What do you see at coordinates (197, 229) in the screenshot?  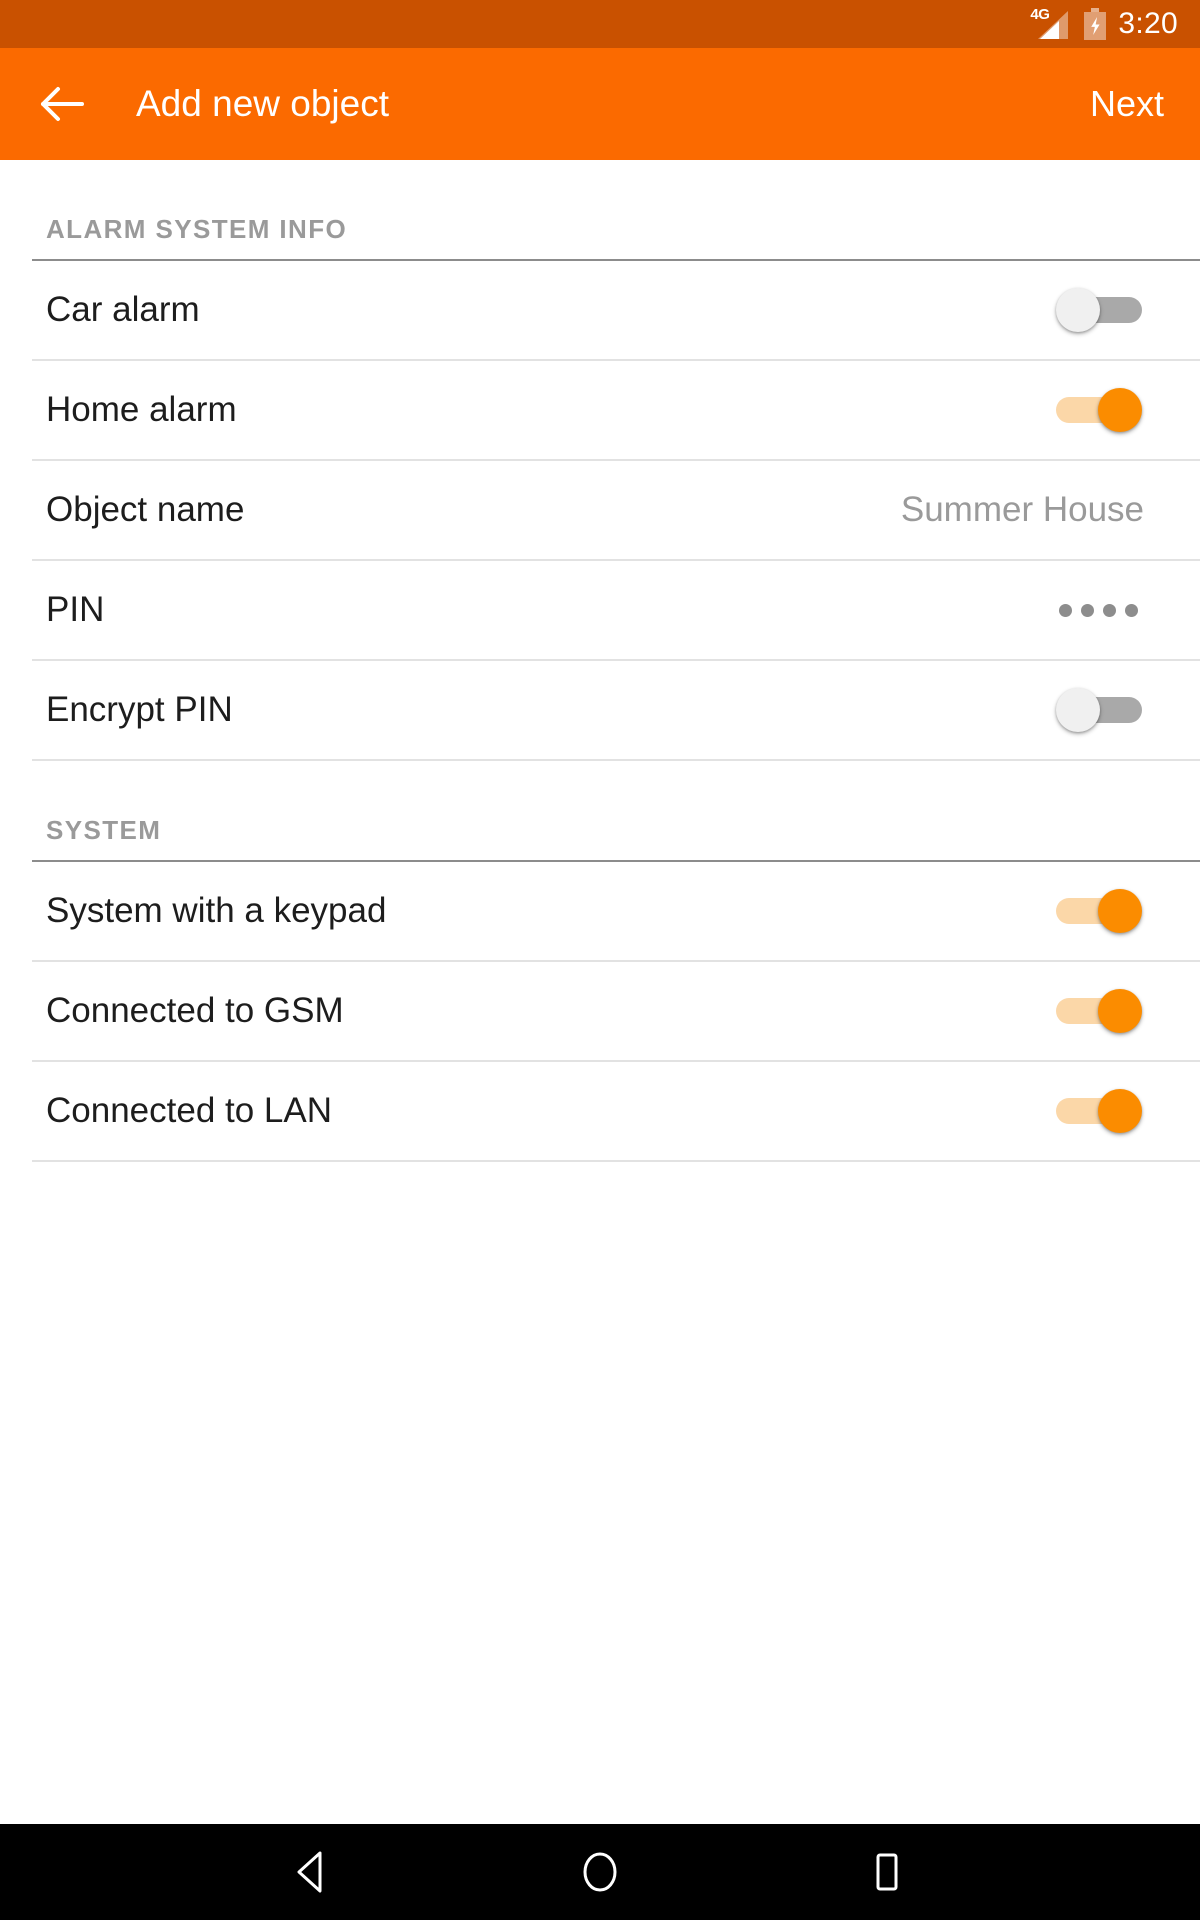 I see `section-header-alarm-system-info: ALARM SYSTEM INFO` at bounding box center [197, 229].